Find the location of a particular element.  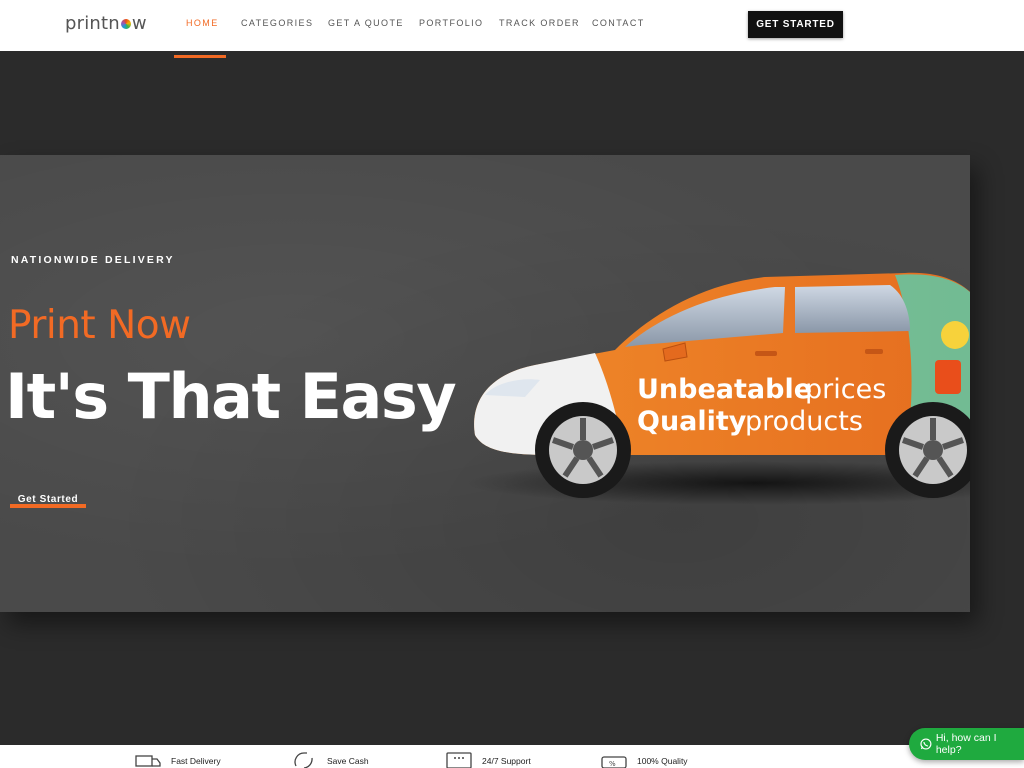

nav-categories: CATEGORIES is located at coordinates (277, 23).